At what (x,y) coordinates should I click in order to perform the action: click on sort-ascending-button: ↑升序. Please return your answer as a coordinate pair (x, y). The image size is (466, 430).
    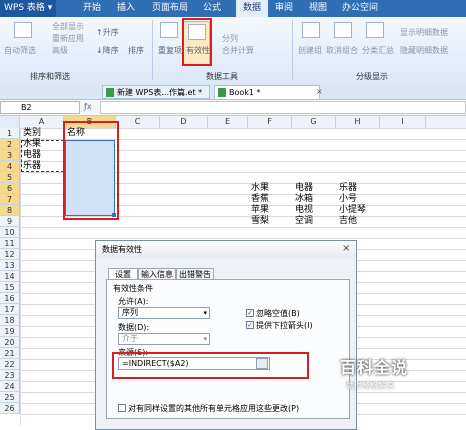
    Looking at the image, I should click on (107, 32).